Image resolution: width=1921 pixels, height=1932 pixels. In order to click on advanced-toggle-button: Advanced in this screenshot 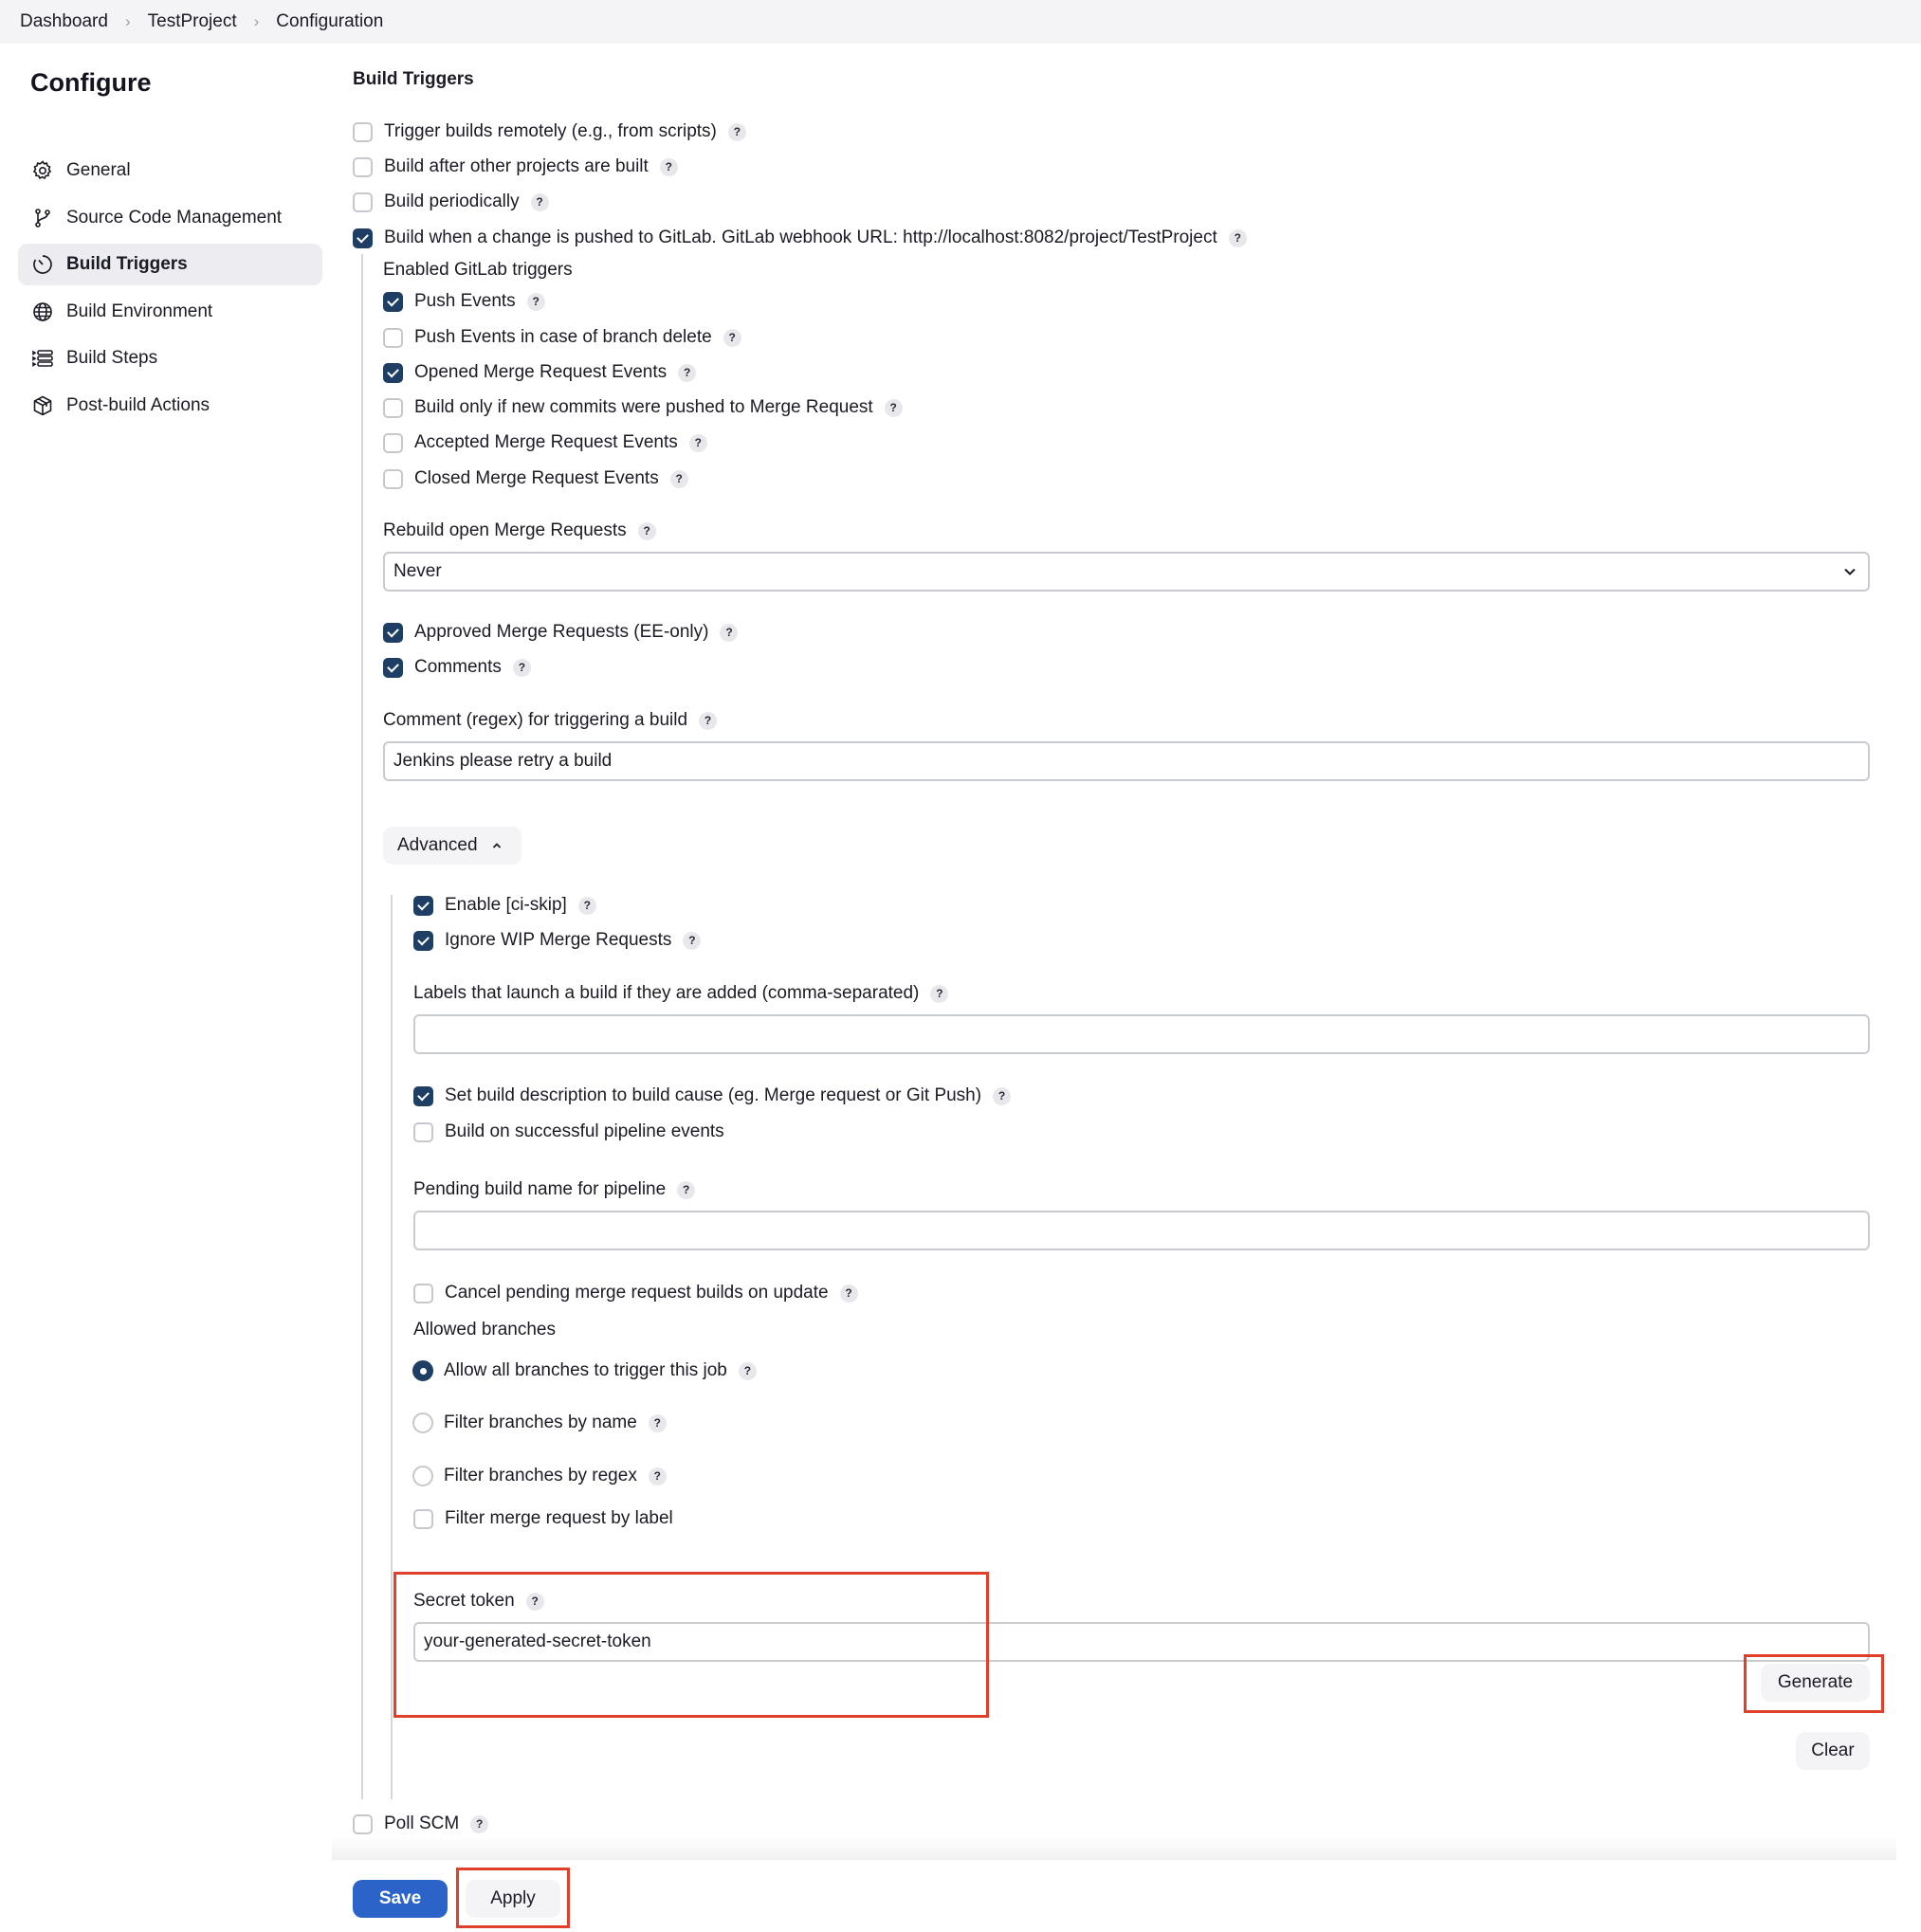, I will do `click(452, 846)`.